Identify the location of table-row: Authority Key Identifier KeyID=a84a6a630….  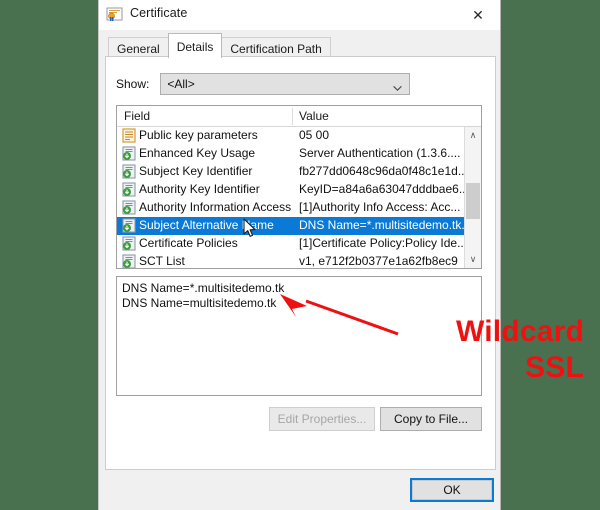
(293, 190).